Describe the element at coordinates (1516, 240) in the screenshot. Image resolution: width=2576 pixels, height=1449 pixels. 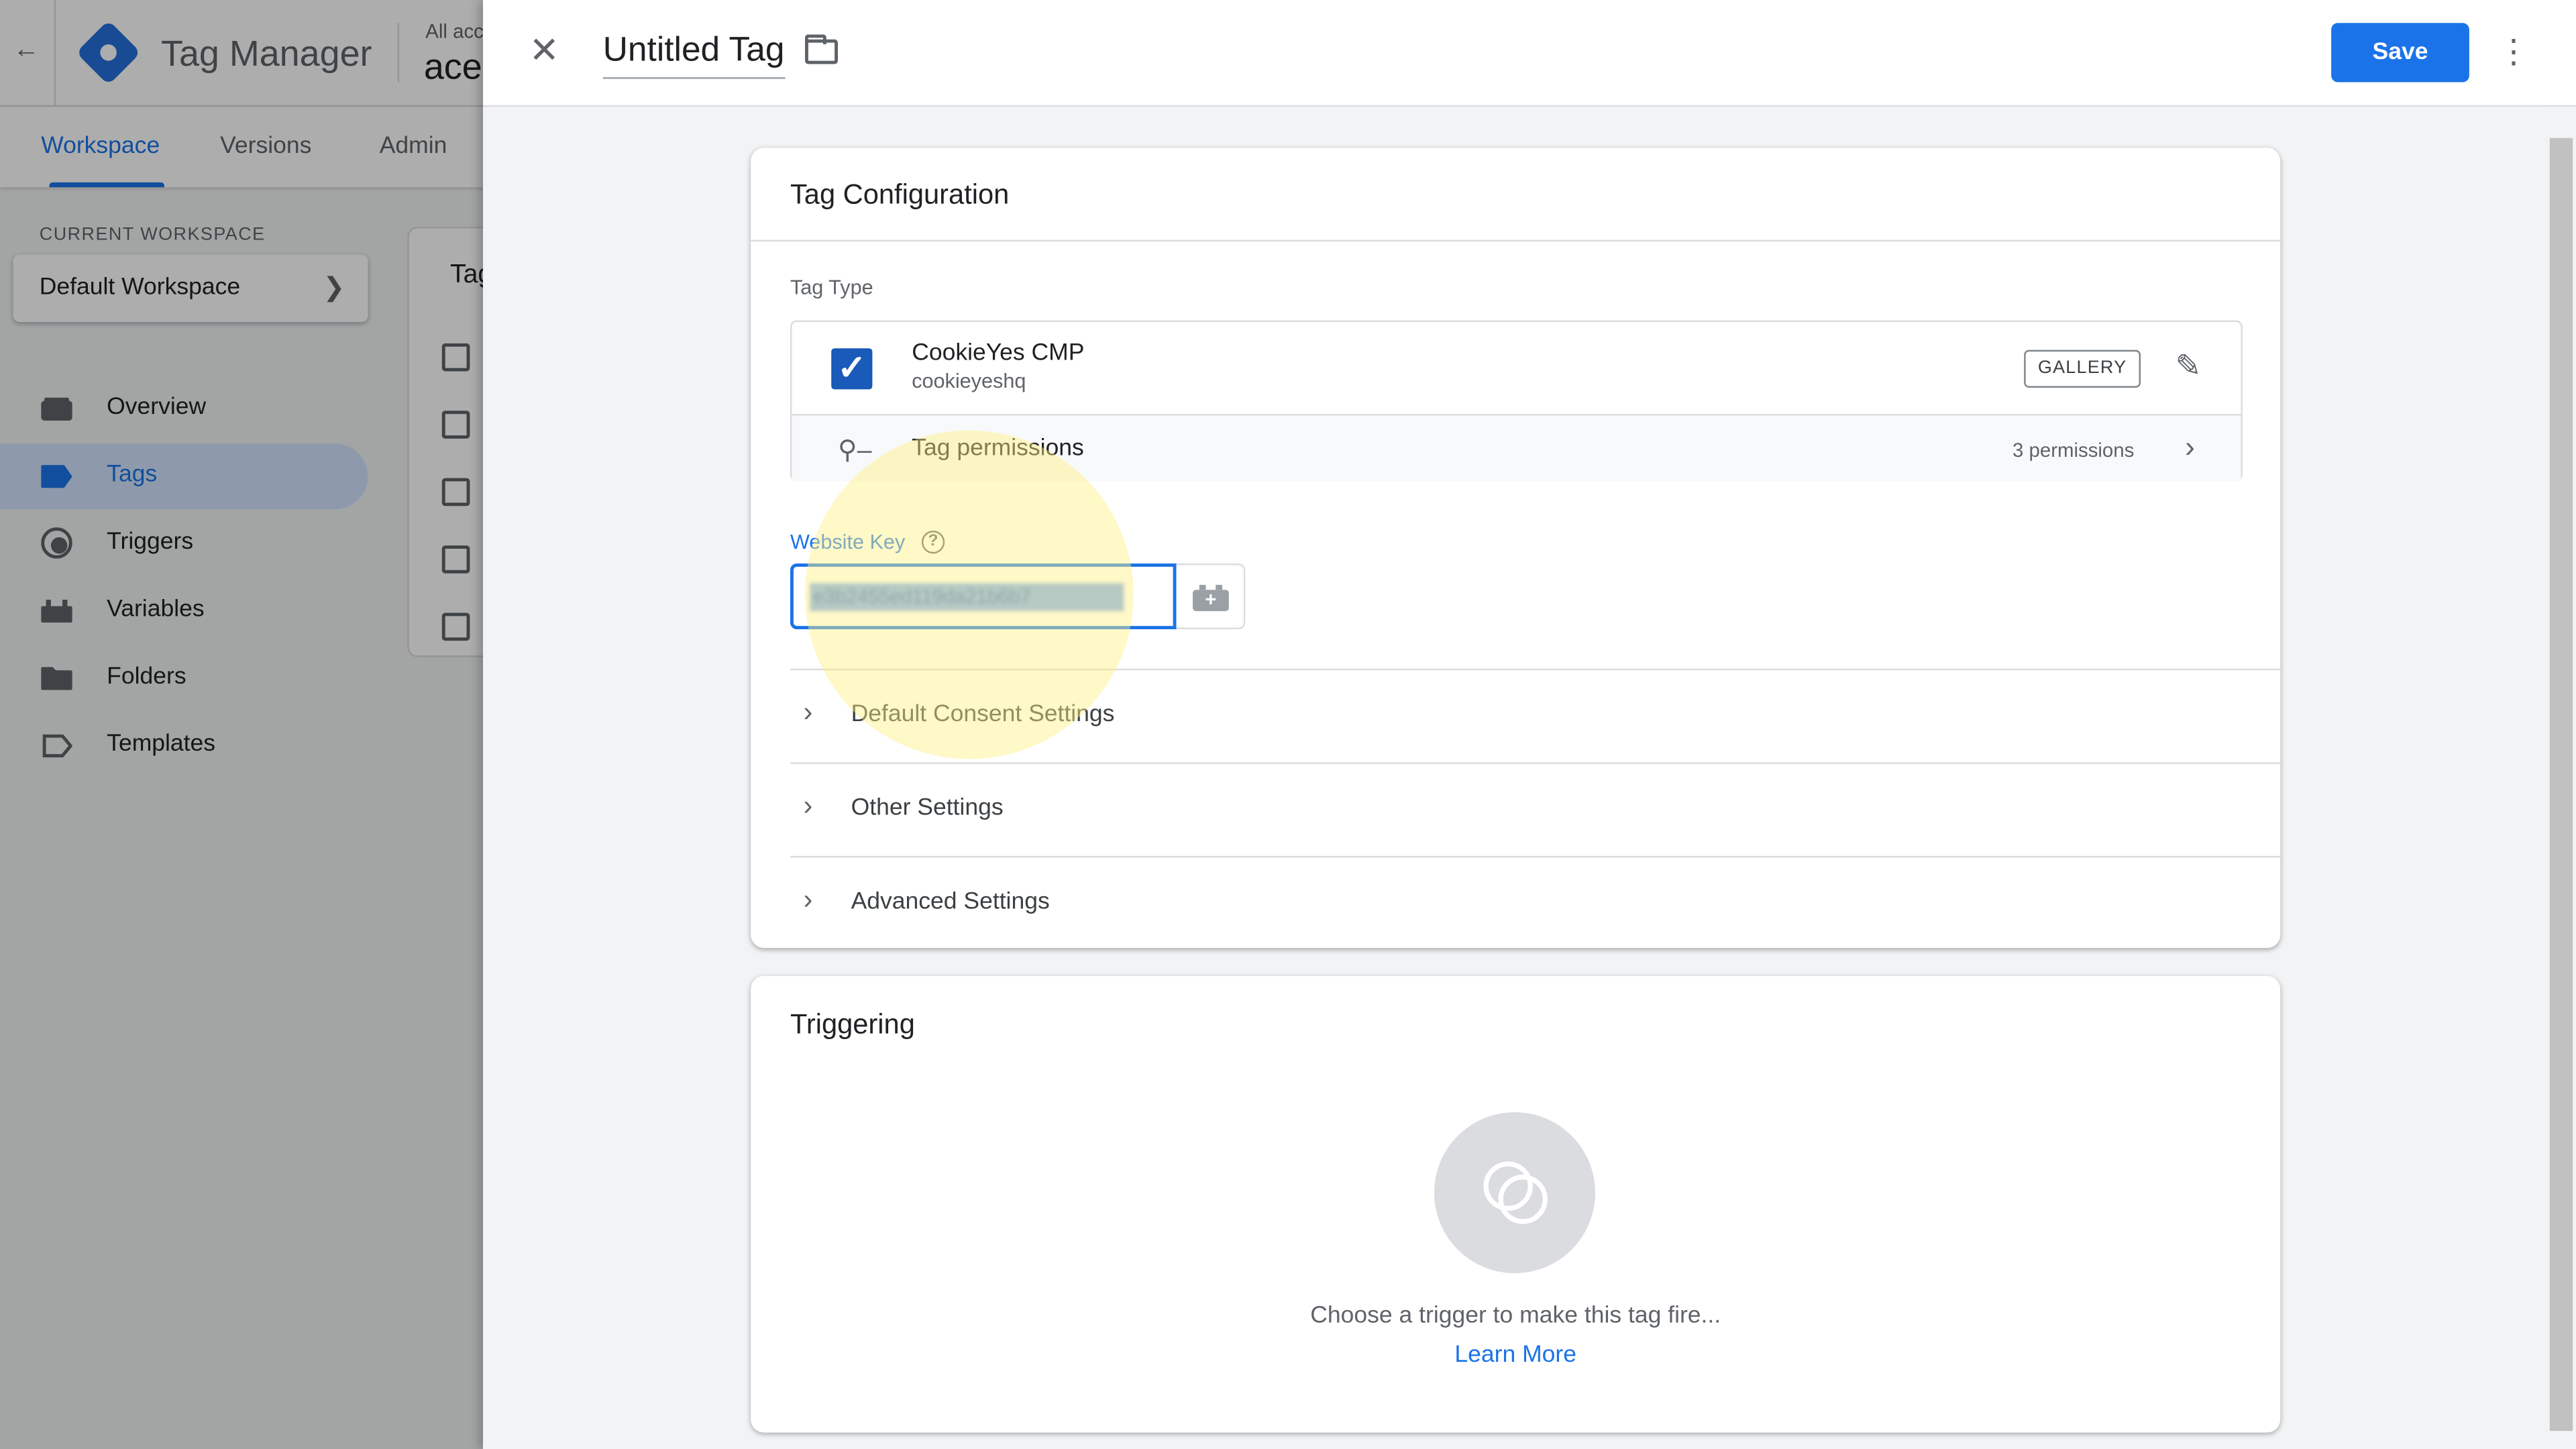
I see `divider` at that location.